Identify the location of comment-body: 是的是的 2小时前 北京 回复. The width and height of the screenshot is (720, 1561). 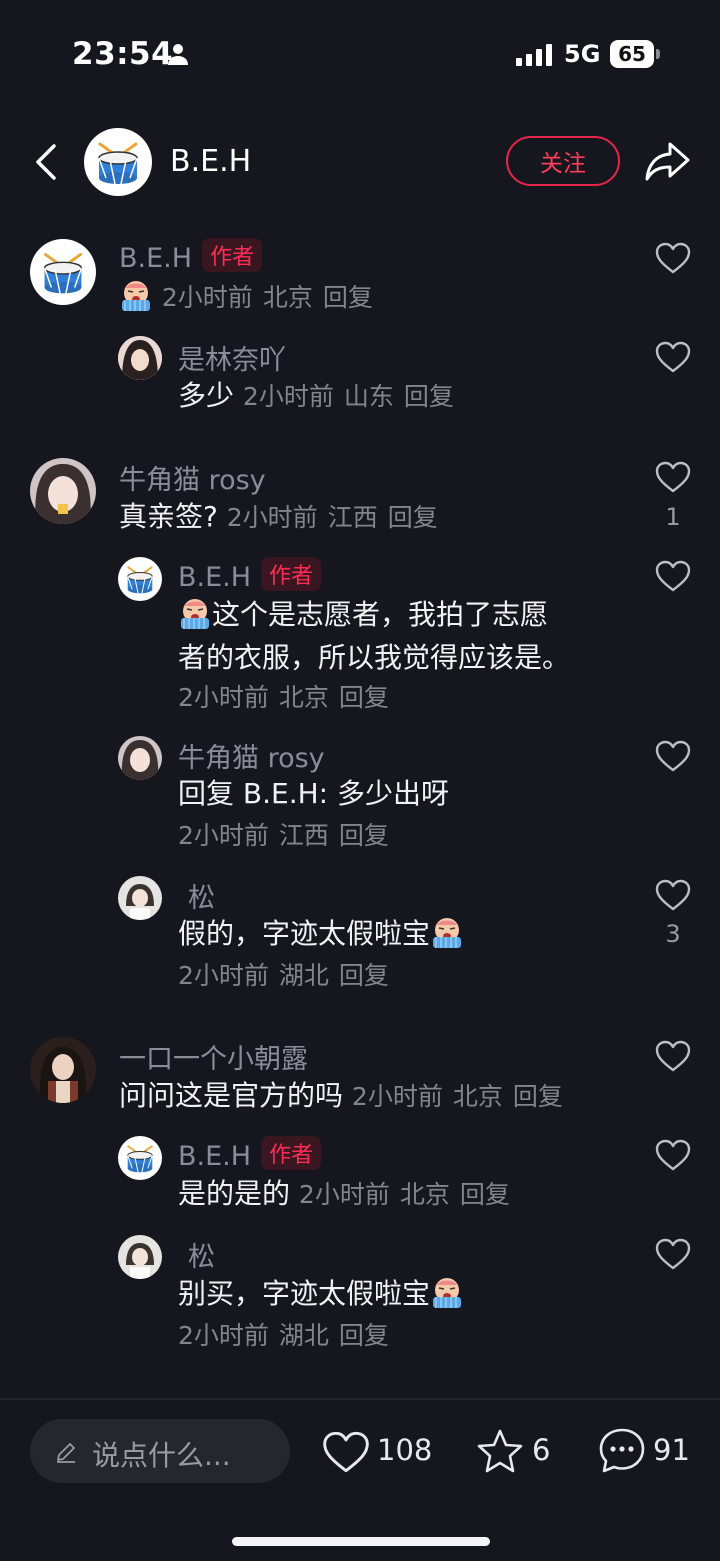
(349, 1194).